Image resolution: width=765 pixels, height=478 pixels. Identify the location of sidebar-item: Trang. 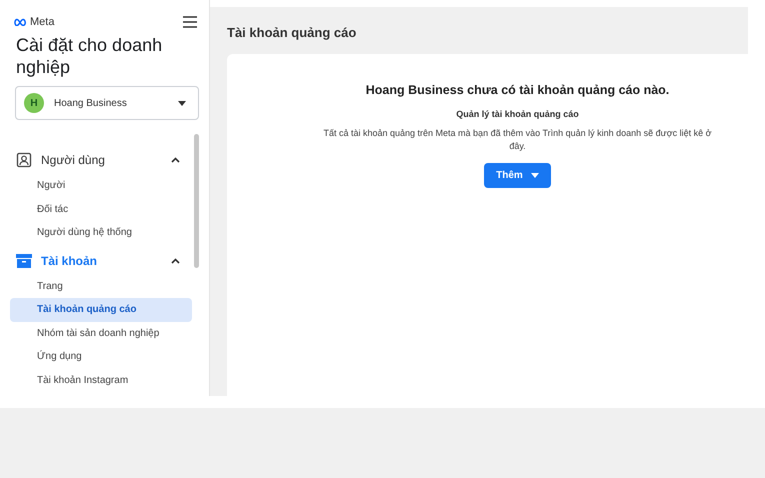
(101, 286).